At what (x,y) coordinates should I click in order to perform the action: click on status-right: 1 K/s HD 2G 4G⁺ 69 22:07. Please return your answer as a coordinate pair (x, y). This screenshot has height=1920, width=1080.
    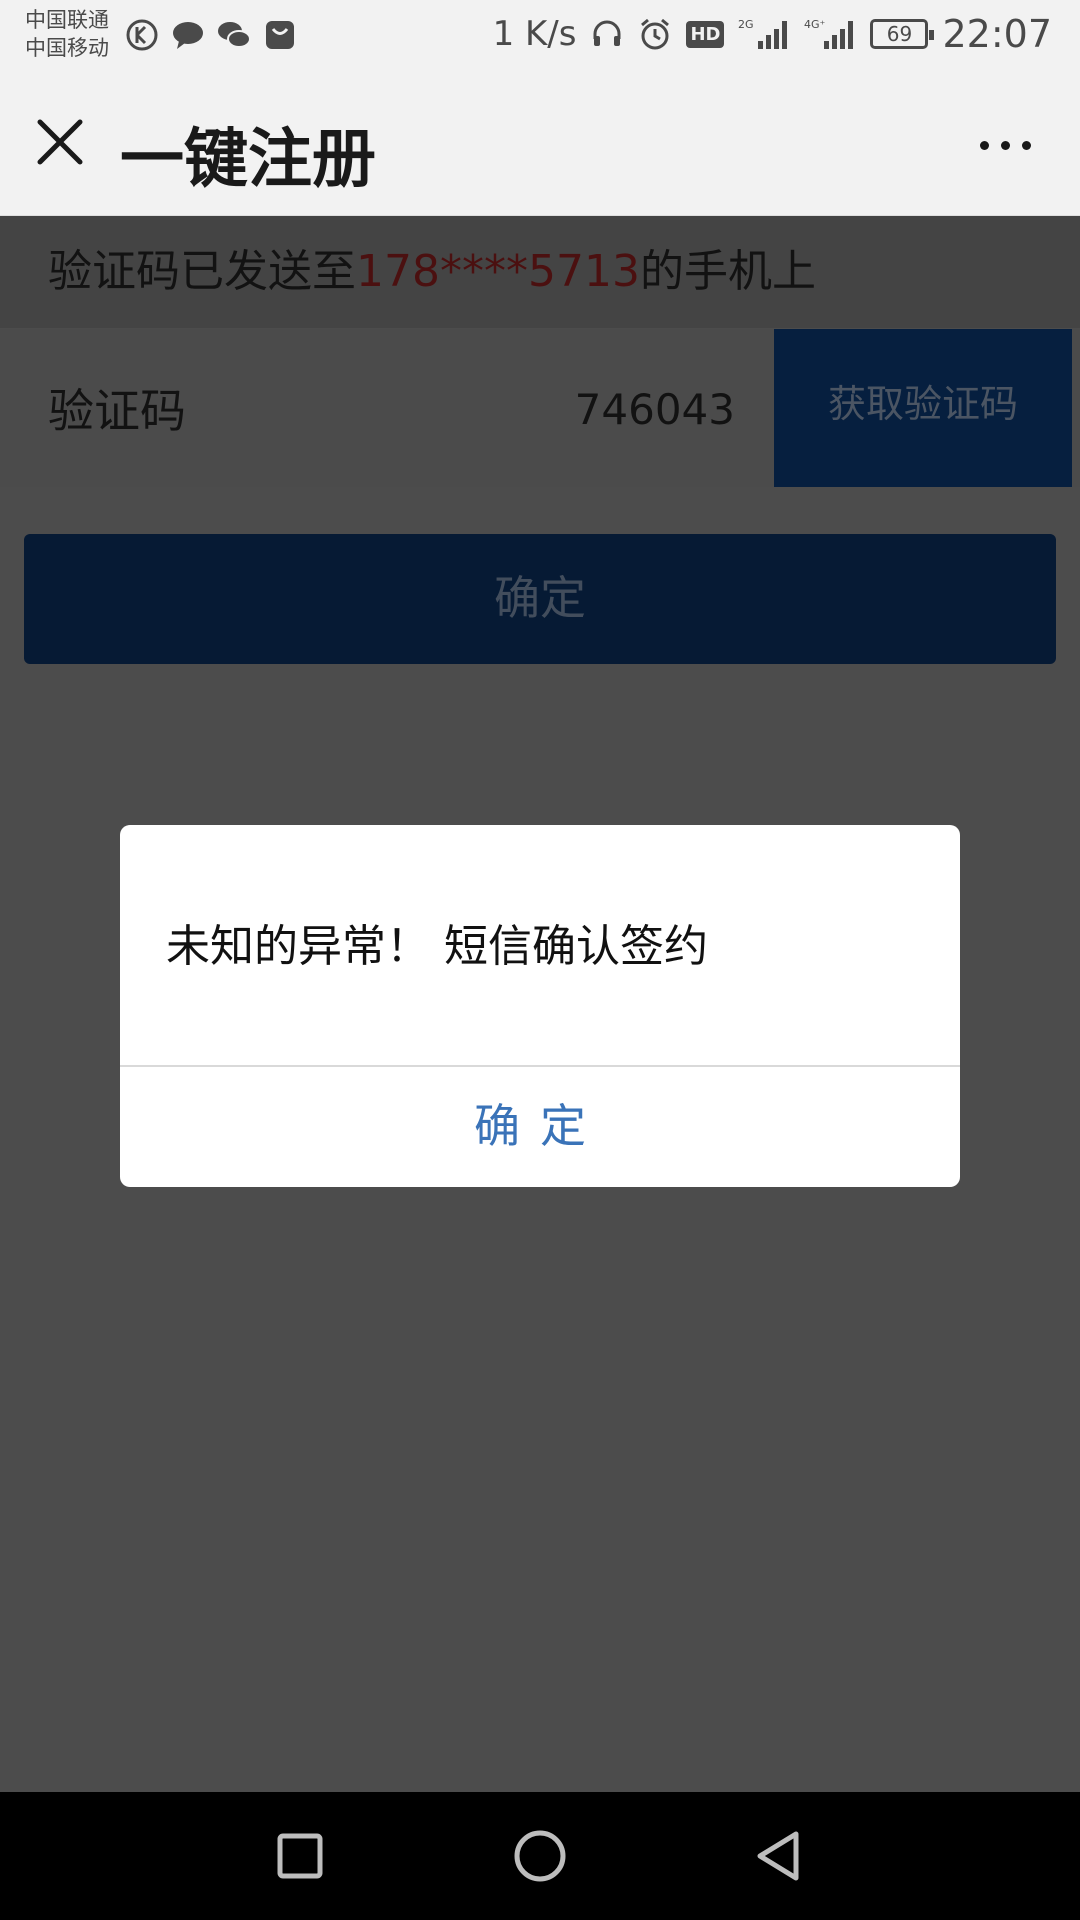
    Looking at the image, I should click on (772, 34).